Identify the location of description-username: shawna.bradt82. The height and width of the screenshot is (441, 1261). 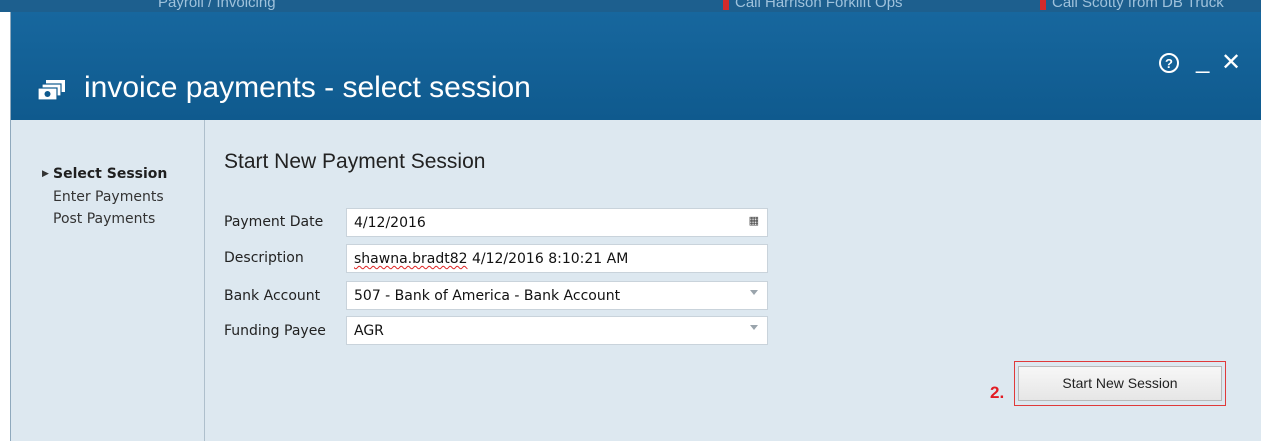
(411, 259).